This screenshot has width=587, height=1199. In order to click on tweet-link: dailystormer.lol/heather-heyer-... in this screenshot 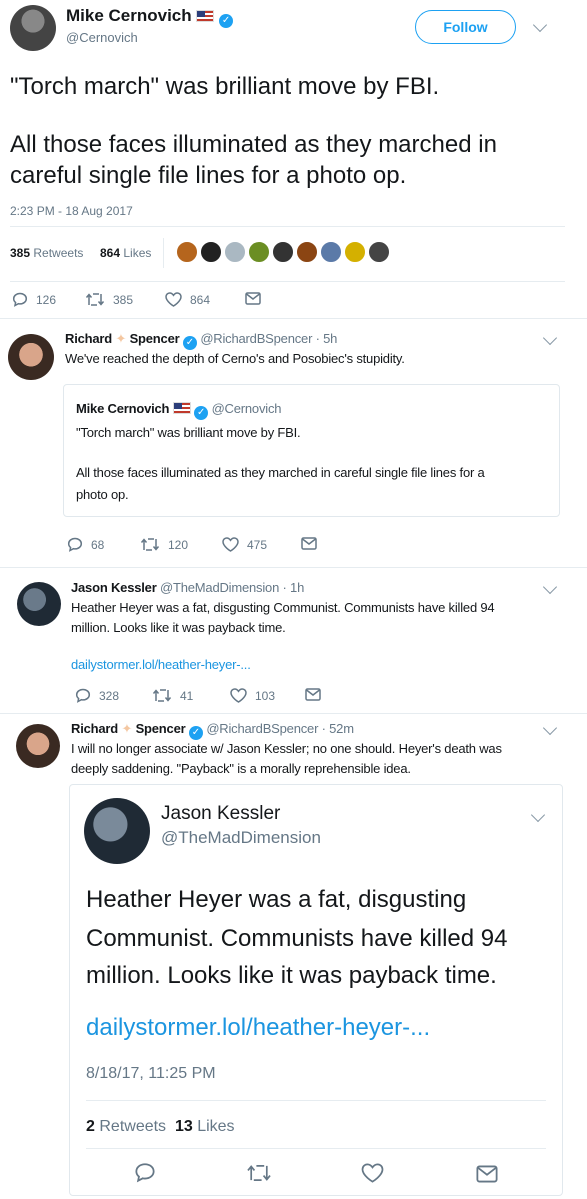, I will do `click(161, 664)`.